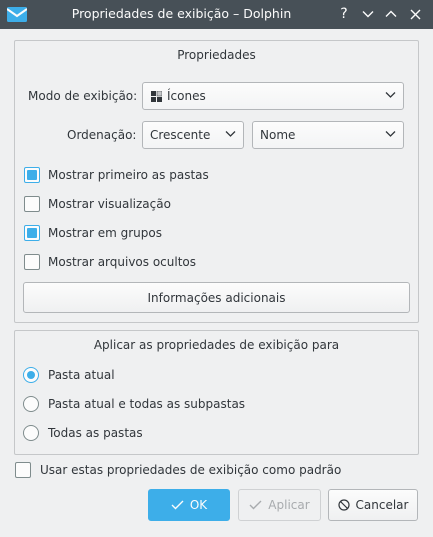 This screenshot has width=433, height=537. What do you see at coordinates (146, 404) in the screenshot?
I see `current-and-subfolders-label: Pasta atual e todas as subpastas` at bounding box center [146, 404].